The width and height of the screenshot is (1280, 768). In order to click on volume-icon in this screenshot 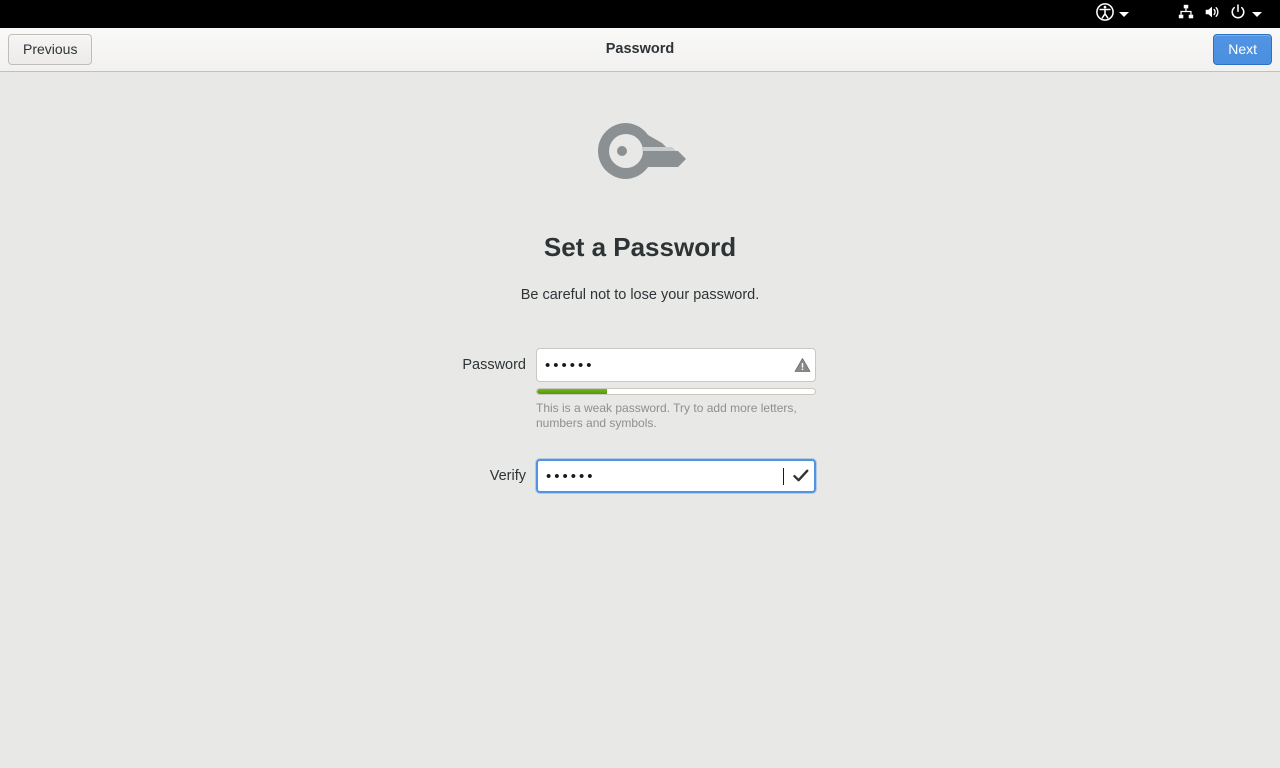, I will do `click(1212, 14)`.